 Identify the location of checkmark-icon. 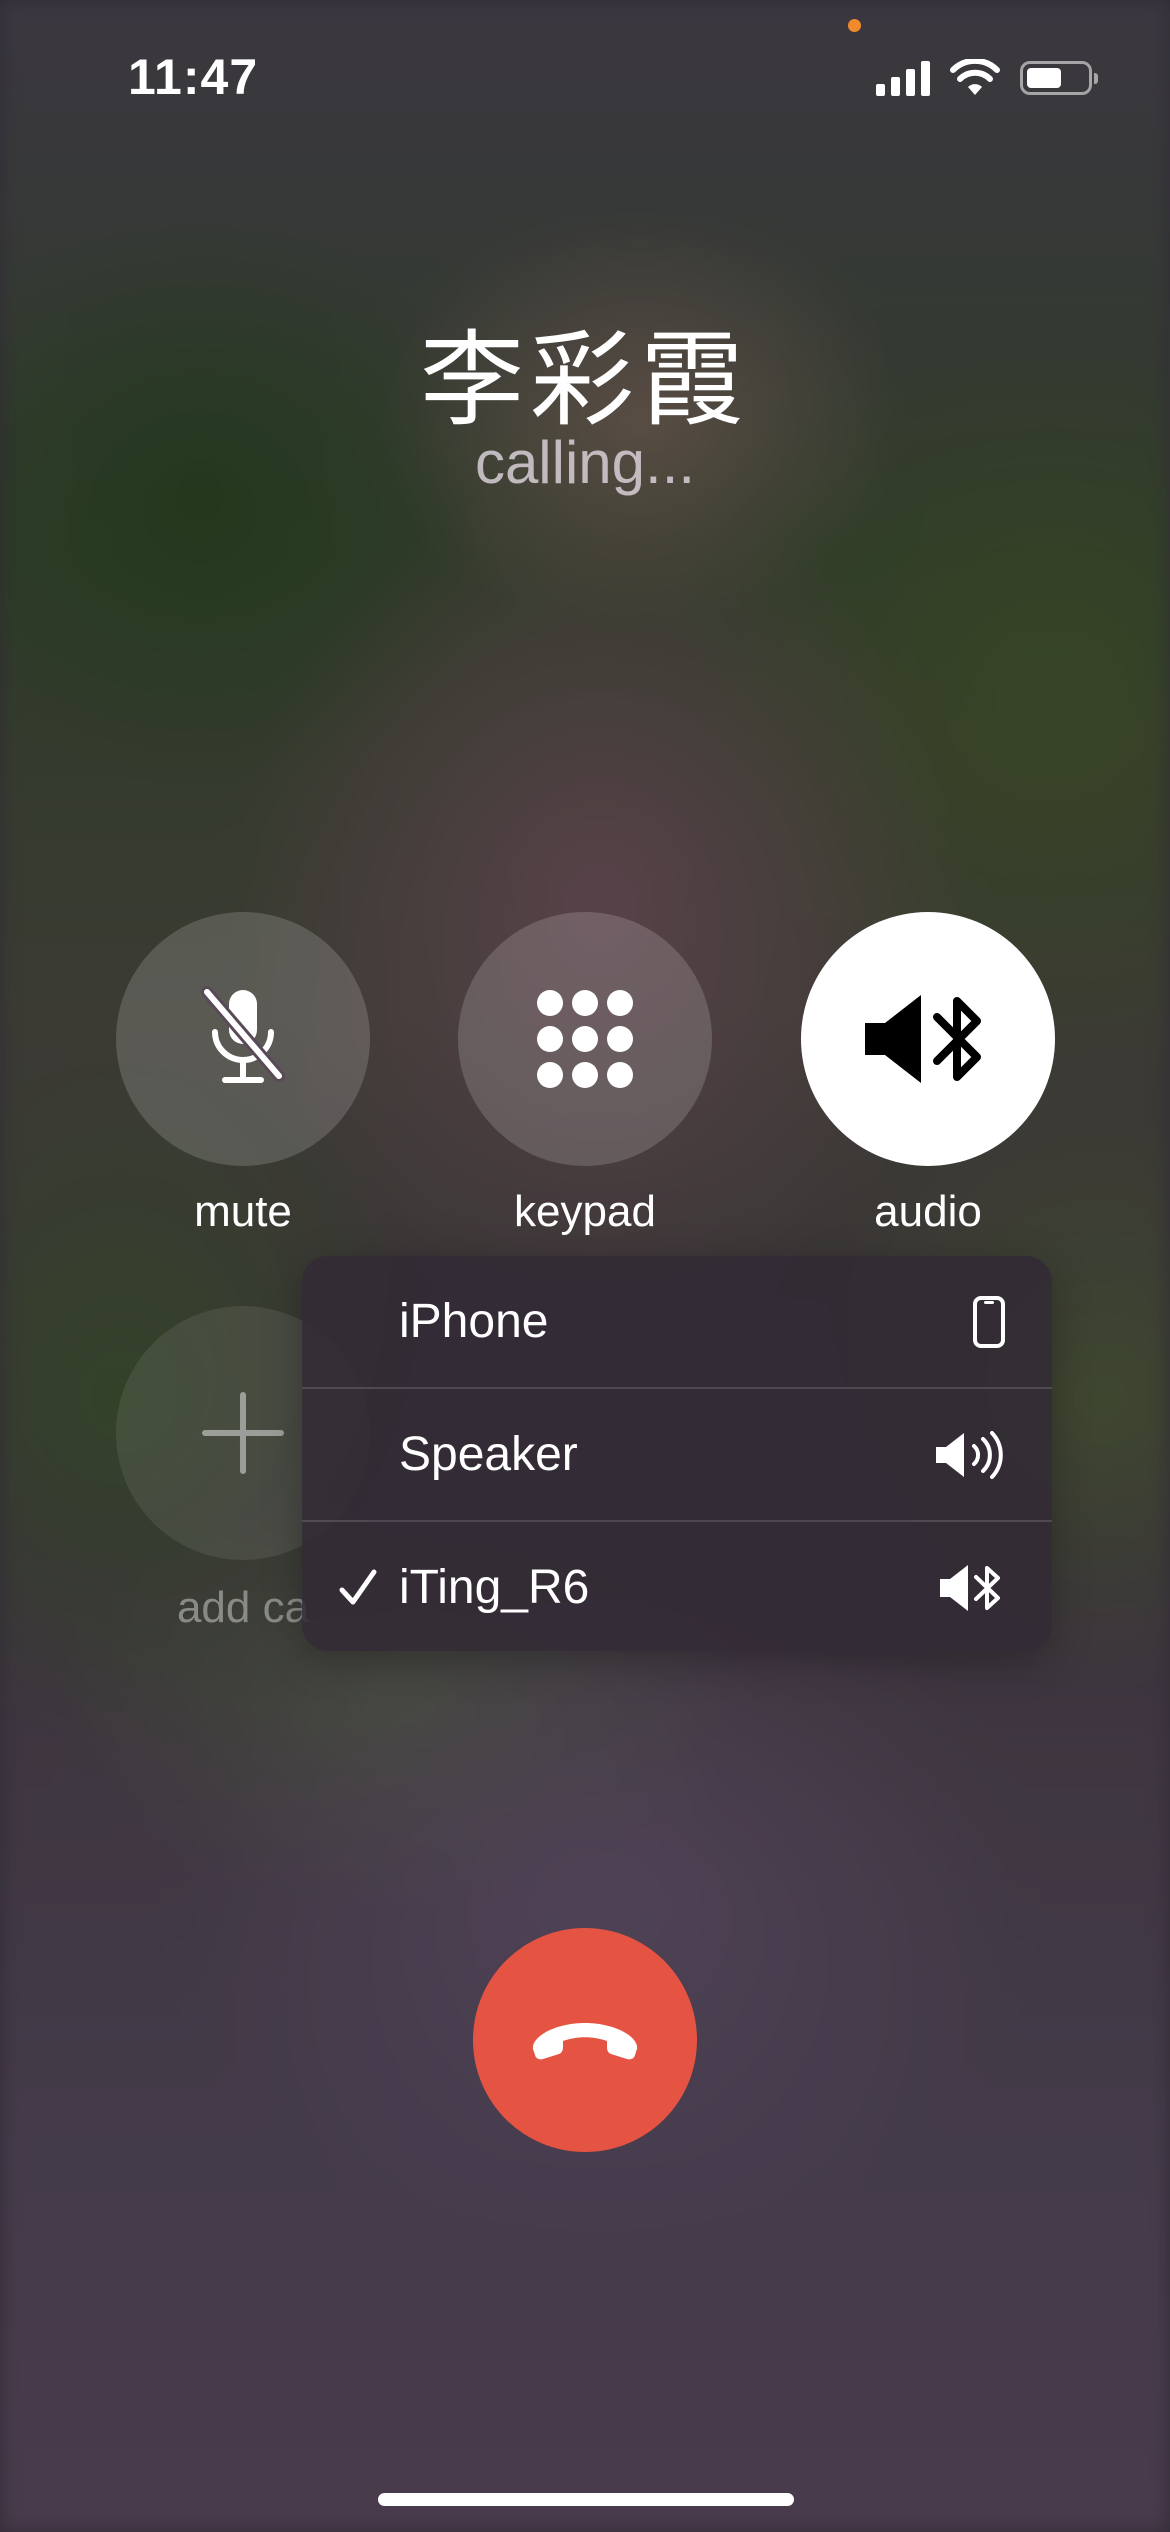
(358, 1586).